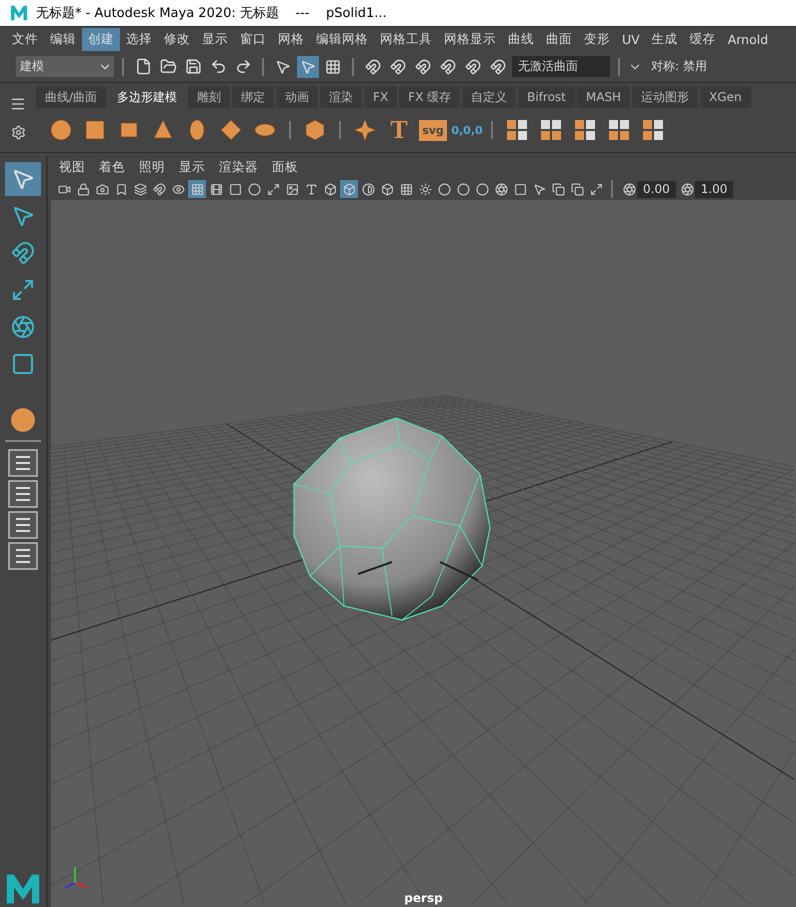  What do you see at coordinates (559, 39) in the screenshot?
I see `menu-item: 曲面` at bounding box center [559, 39].